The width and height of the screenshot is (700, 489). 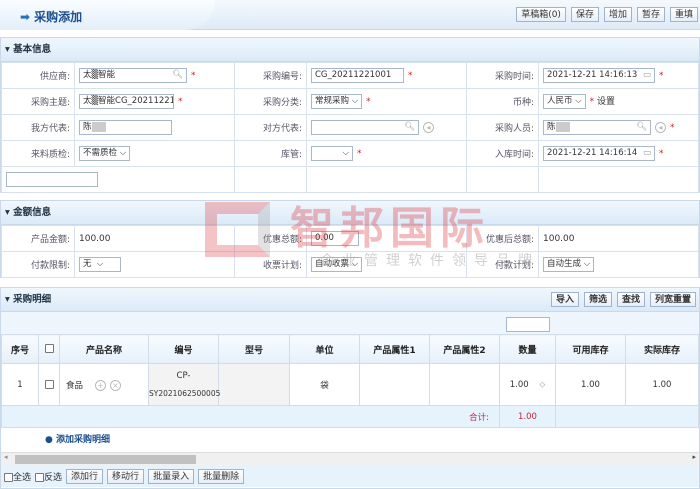 I want to click on invoice-plan-label: 收票计划:, so click(x=270, y=264).